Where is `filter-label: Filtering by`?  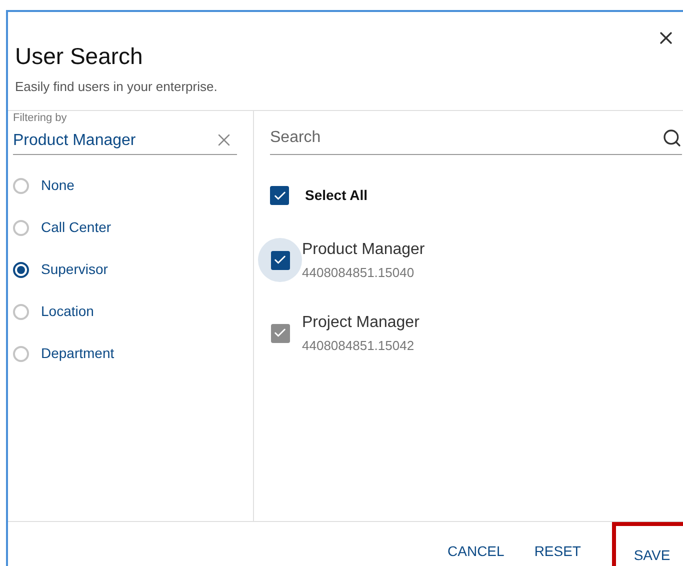
filter-label: Filtering by is located at coordinates (40, 117).